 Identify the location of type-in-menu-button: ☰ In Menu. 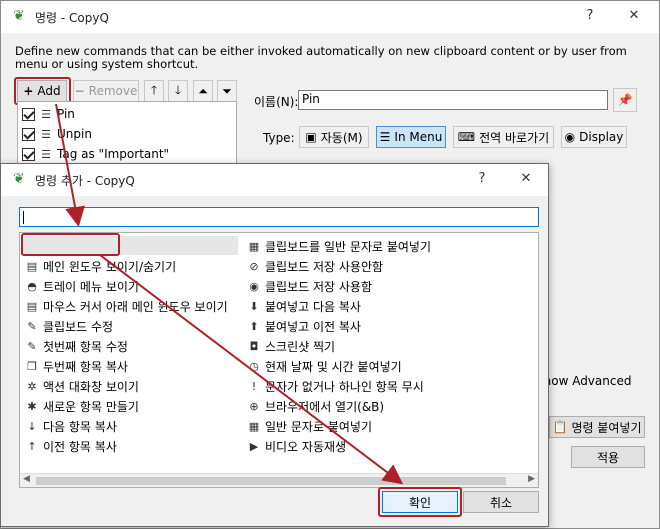
(411, 137).